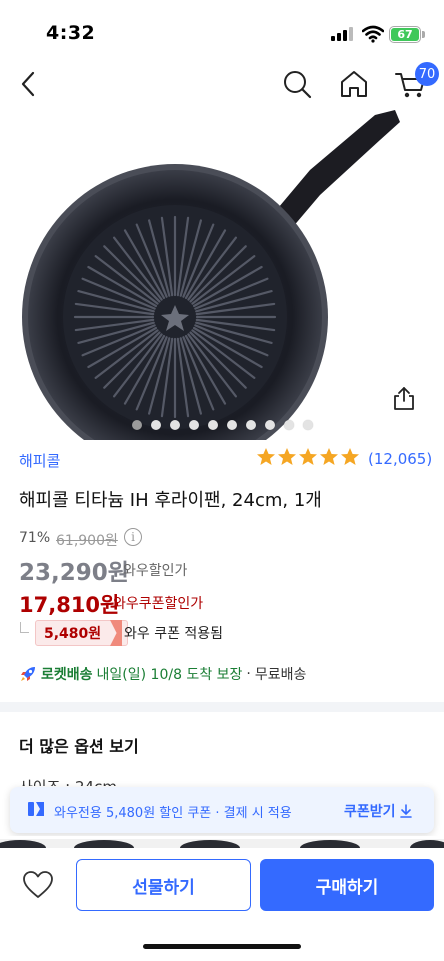  What do you see at coordinates (169, 675) in the screenshot?
I see `delivery-date: 내일(일) 10/8 도착 보장` at bounding box center [169, 675].